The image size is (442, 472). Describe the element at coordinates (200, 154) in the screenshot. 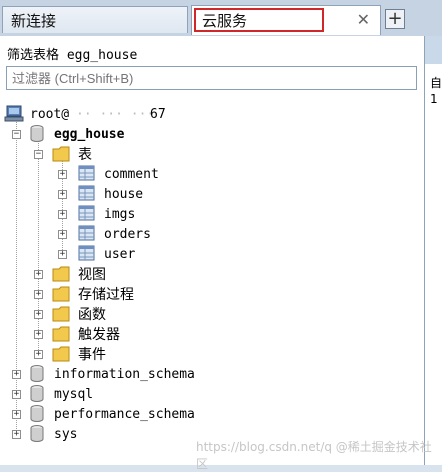

I see `tree-folder-tables: − 表` at that location.